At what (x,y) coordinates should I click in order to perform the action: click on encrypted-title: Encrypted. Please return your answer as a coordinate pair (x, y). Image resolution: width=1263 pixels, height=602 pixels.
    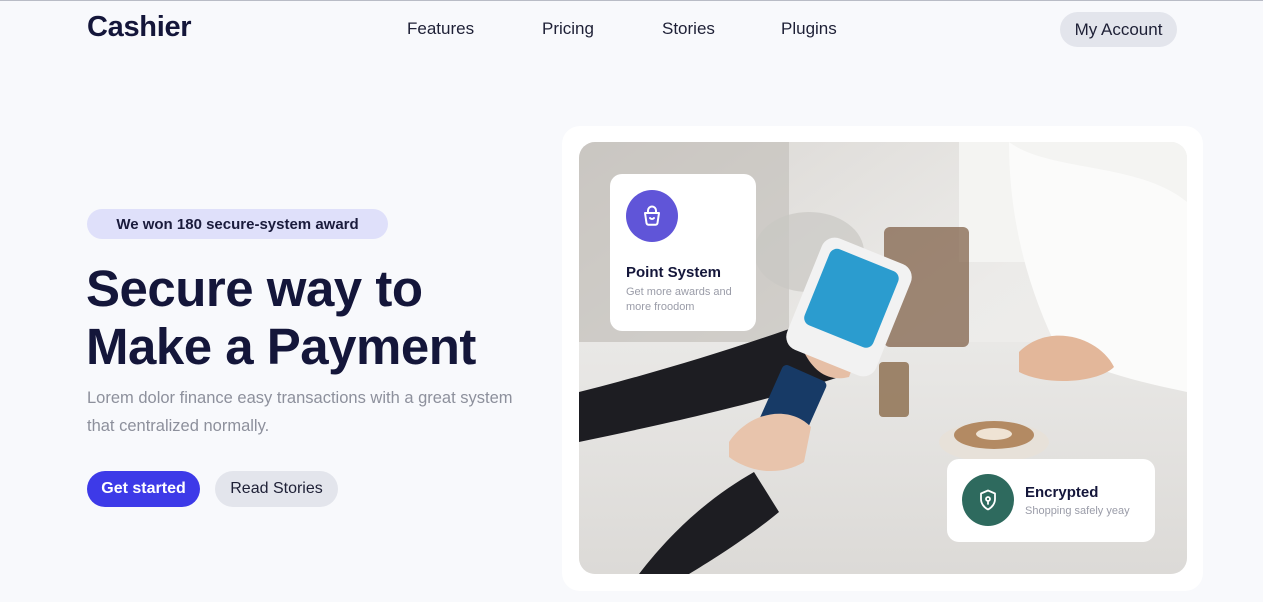
    Looking at the image, I should click on (1062, 492).